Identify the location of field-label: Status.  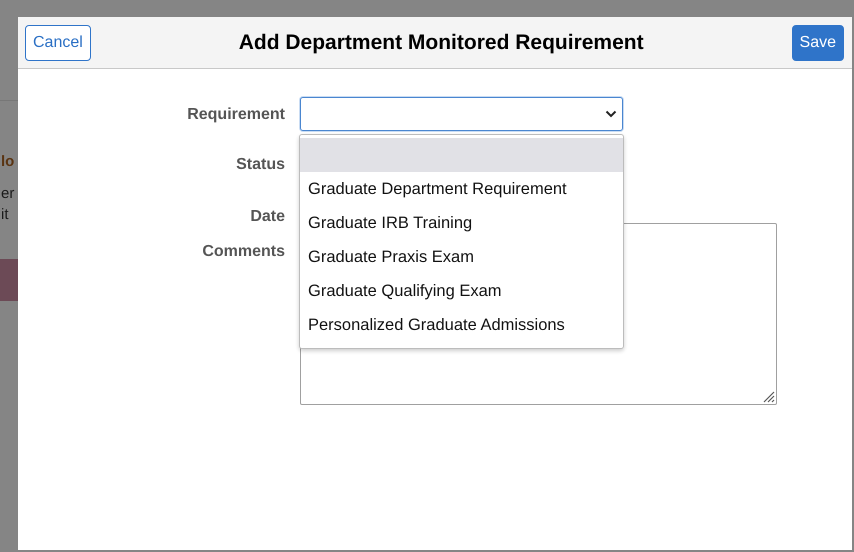
(260, 165).